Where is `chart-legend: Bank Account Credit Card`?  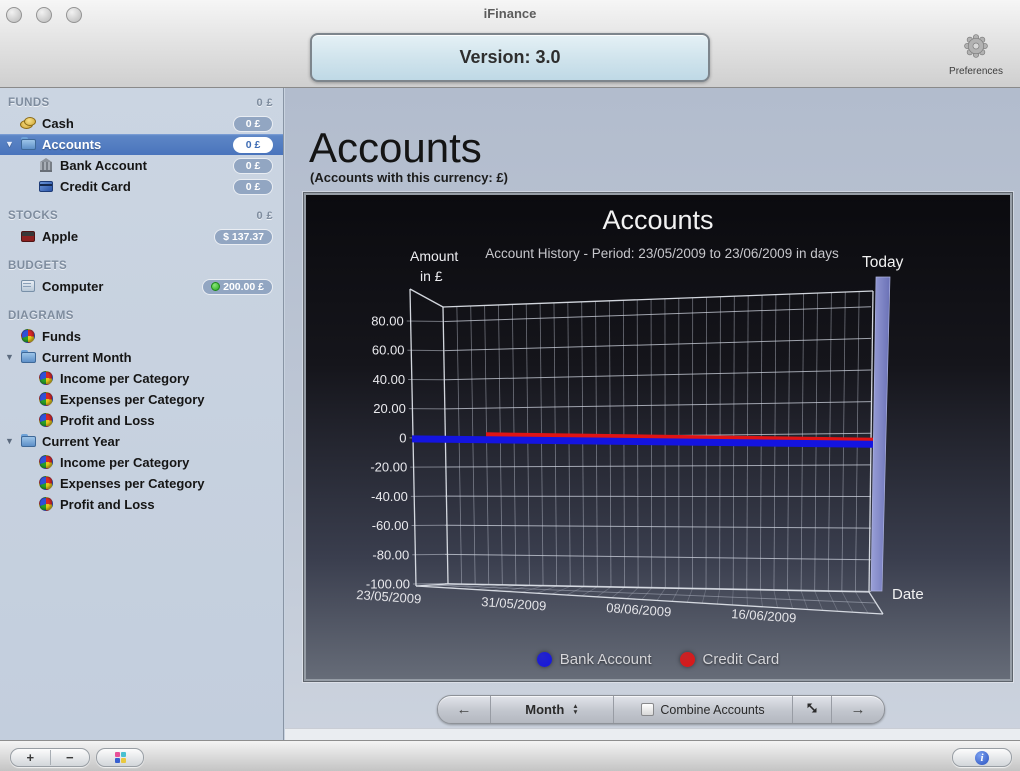 chart-legend: Bank Account Credit Card is located at coordinates (658, 659).